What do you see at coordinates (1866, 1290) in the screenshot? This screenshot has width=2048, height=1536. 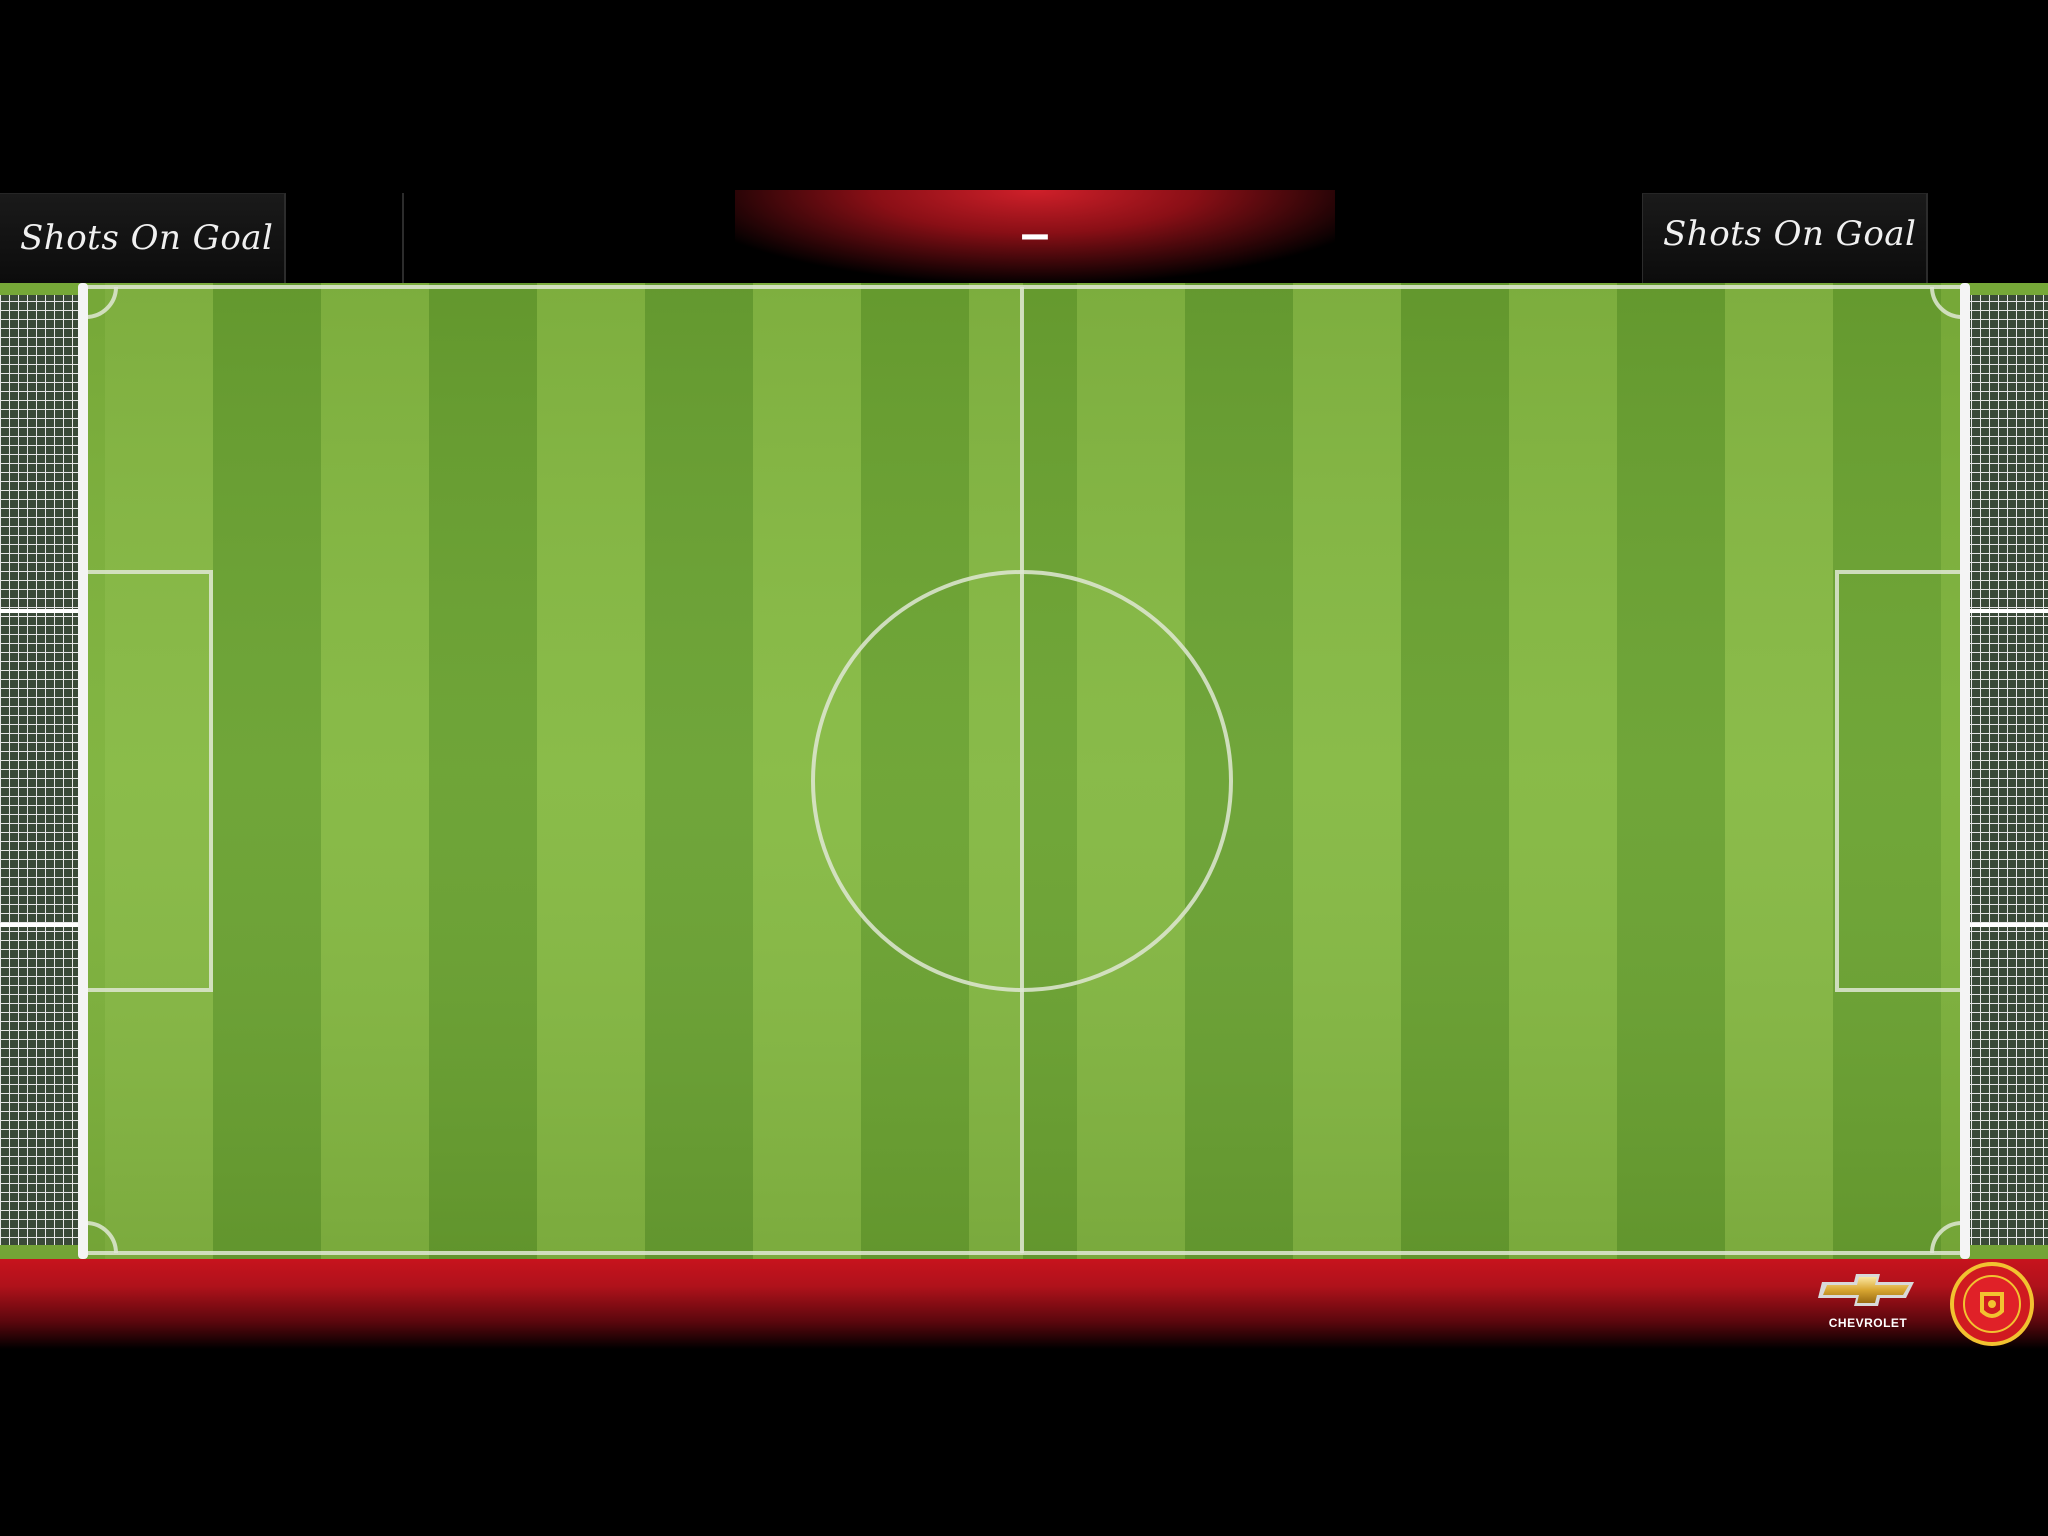 I see `chevrolet-bowtie-icon` at bounding box center [1866, 1290].